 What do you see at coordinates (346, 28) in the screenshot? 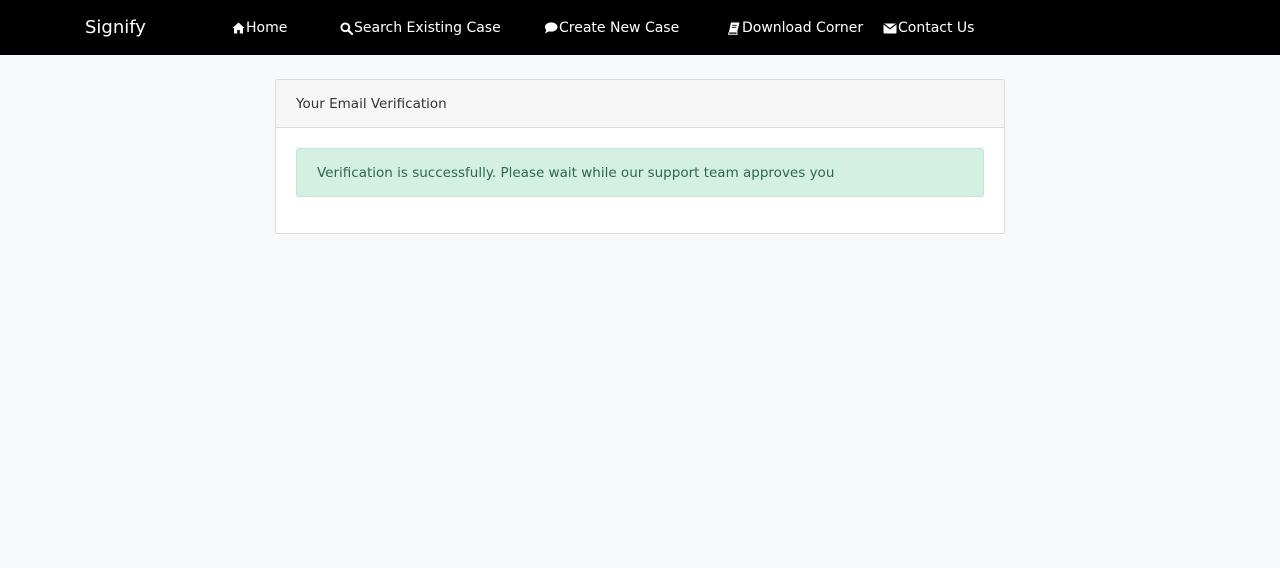
I see `search-icon` at bounding box center [346, 28].